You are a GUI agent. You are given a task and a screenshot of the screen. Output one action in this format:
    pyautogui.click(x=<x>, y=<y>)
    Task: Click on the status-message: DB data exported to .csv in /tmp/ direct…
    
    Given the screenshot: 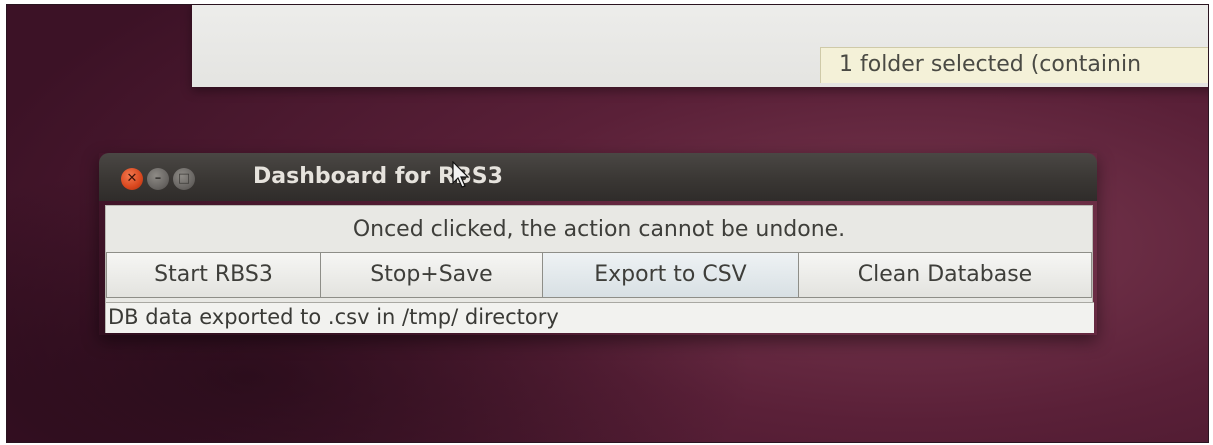 What is the action you would take?
    pyautogui.click(x=600, y=317)
    